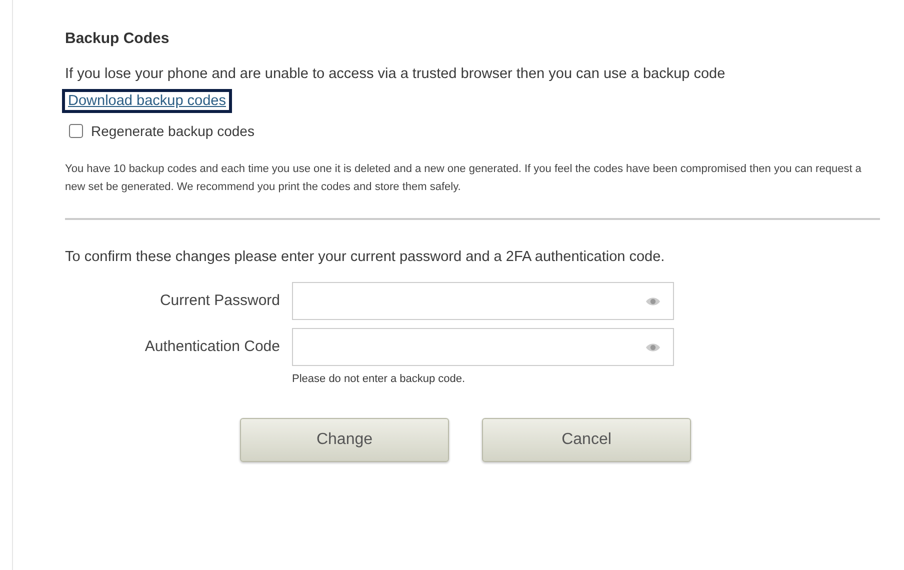 This screenshot has height=570, width=904. What do you see at coordinates (463, 178) in the screenshot?
I see `info-text: You have 10 backup codes and each time you use one it is deleted and a new one generated. If you feel the codes have been compromised then you can request a new set be generated. We recommend you print the codes and store them safely.` at bounding box center [463, 178].